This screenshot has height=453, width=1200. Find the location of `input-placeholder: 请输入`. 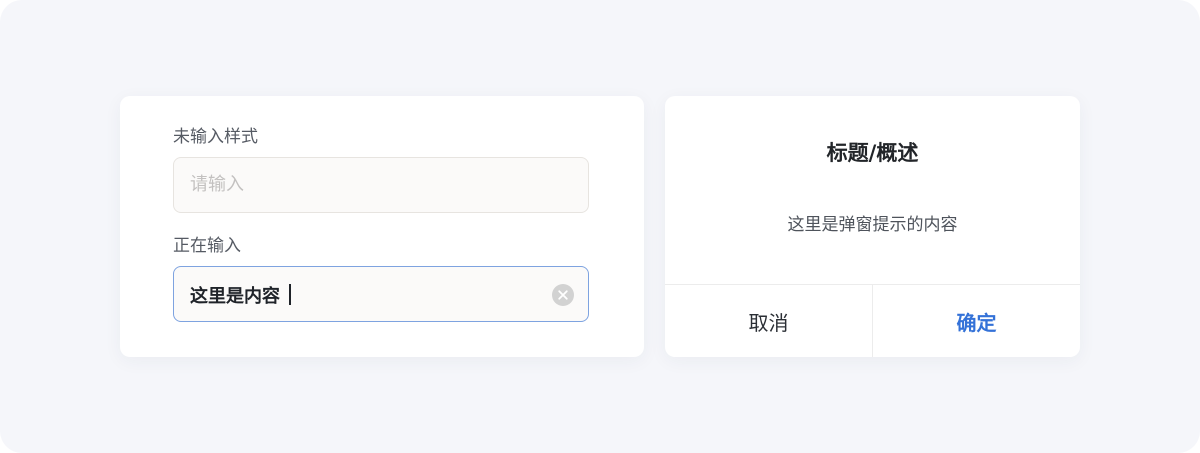

input-placeholder: 请输入 is located at coordinates (217, 184).